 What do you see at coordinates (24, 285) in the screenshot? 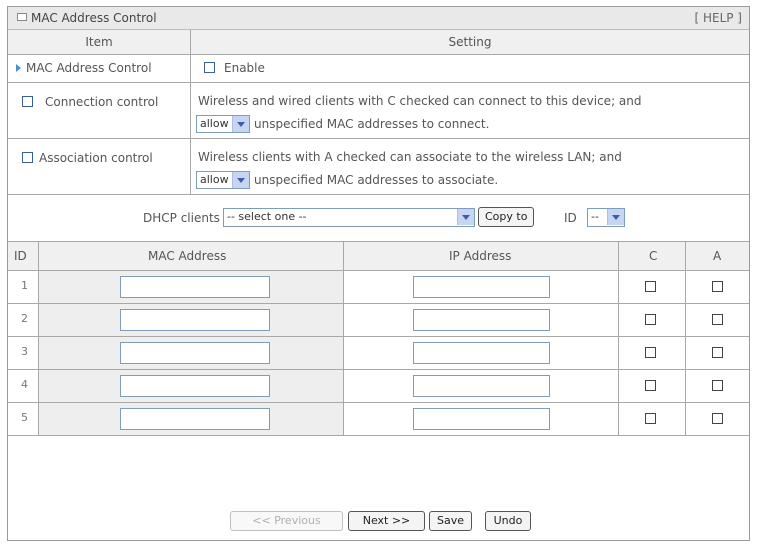
I see `row-id: 1` at bounding box center [24, 285].